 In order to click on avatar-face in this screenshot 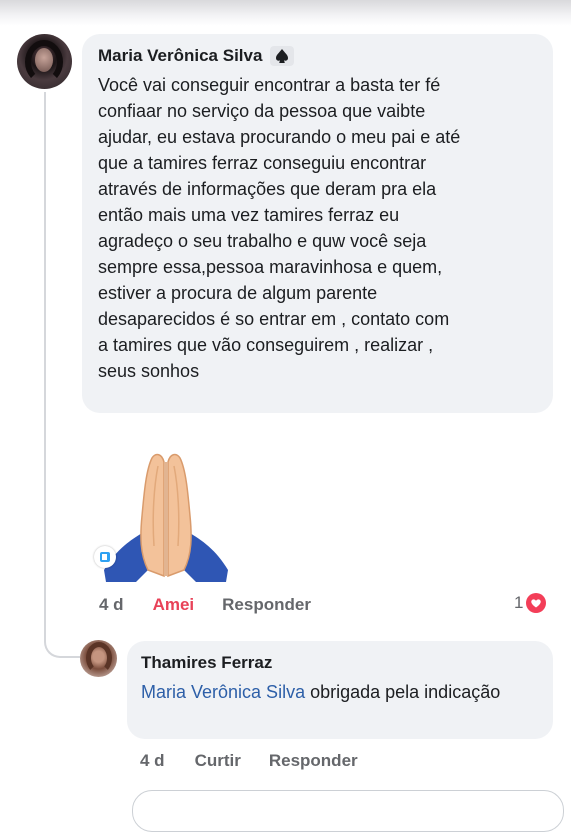, I will do `click(44, 60)`.